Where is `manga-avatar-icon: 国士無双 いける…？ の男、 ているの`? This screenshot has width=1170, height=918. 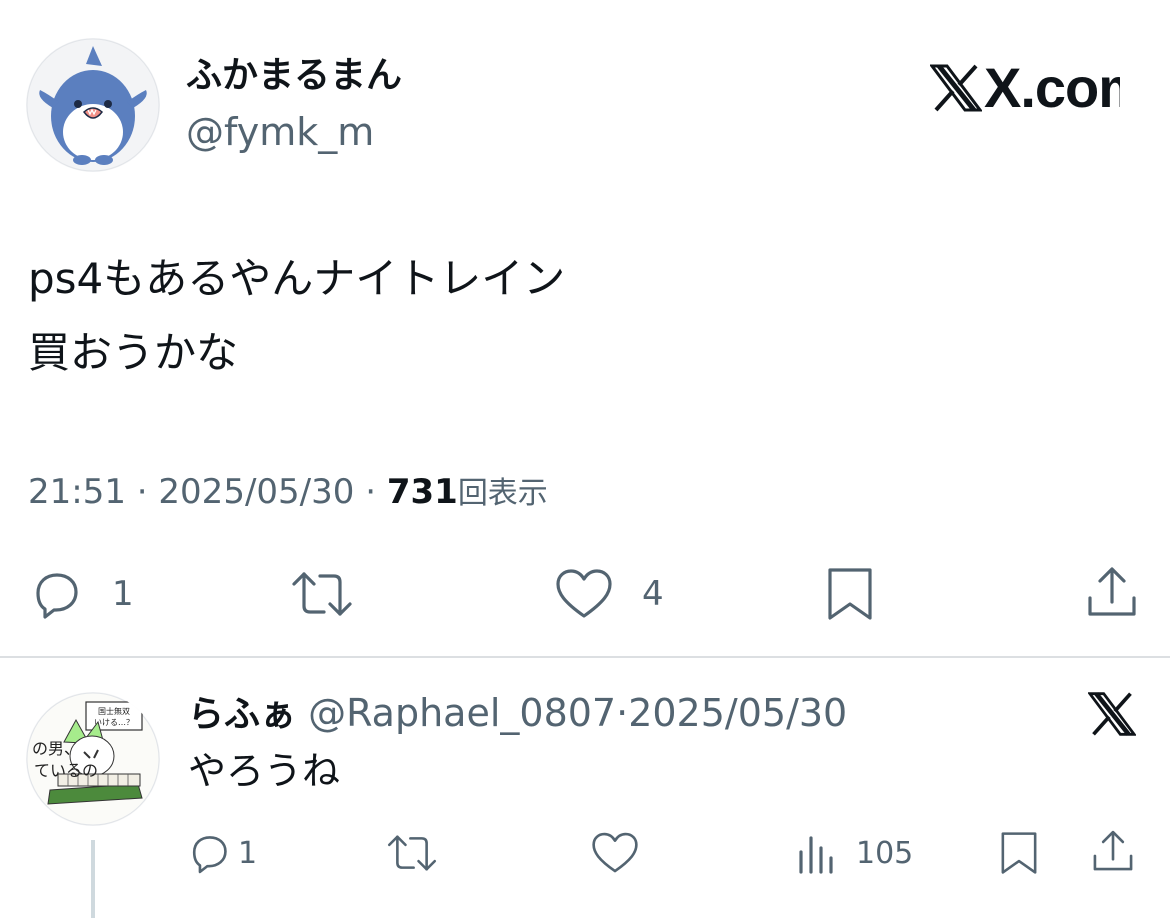 manga-avatar-icon: 国士無双 いける…？ の男、 ているの is located at coordinates (93, 759).